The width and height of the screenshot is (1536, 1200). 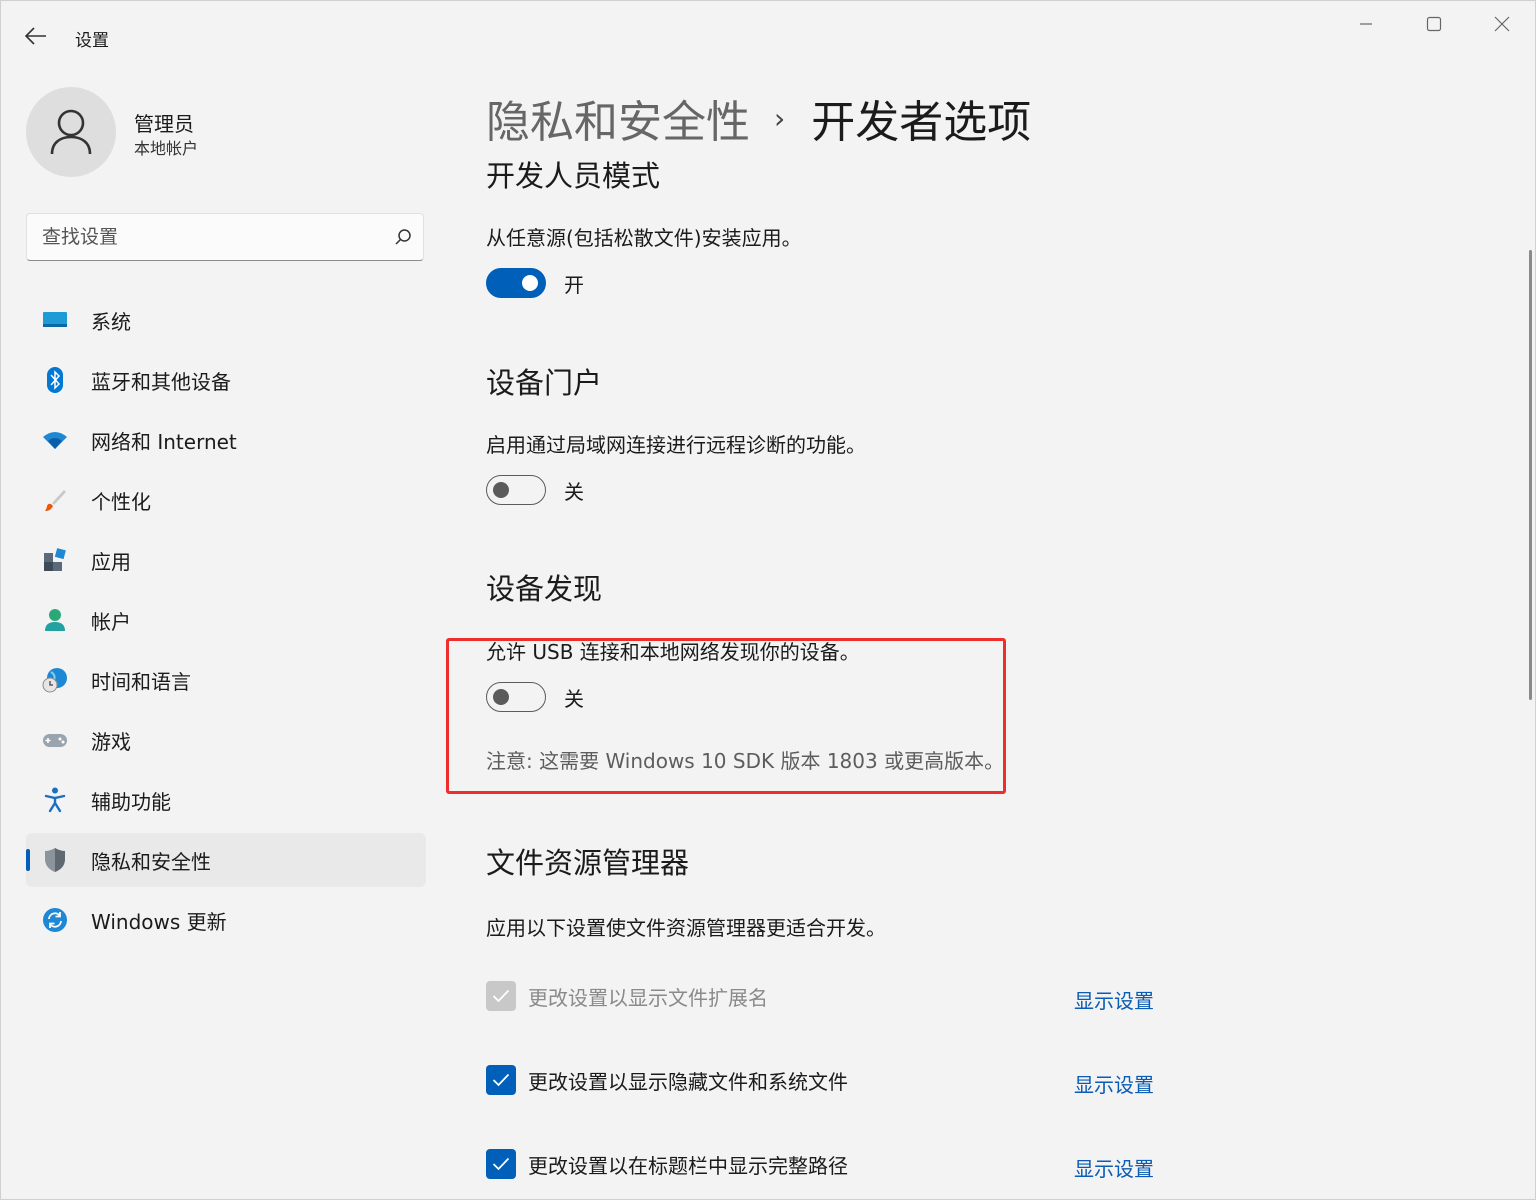 What do you see at coordinates (226, 560) in the screenshot?
I see `sidebar-item-apps: 应用` at bounding box center [226, 560].